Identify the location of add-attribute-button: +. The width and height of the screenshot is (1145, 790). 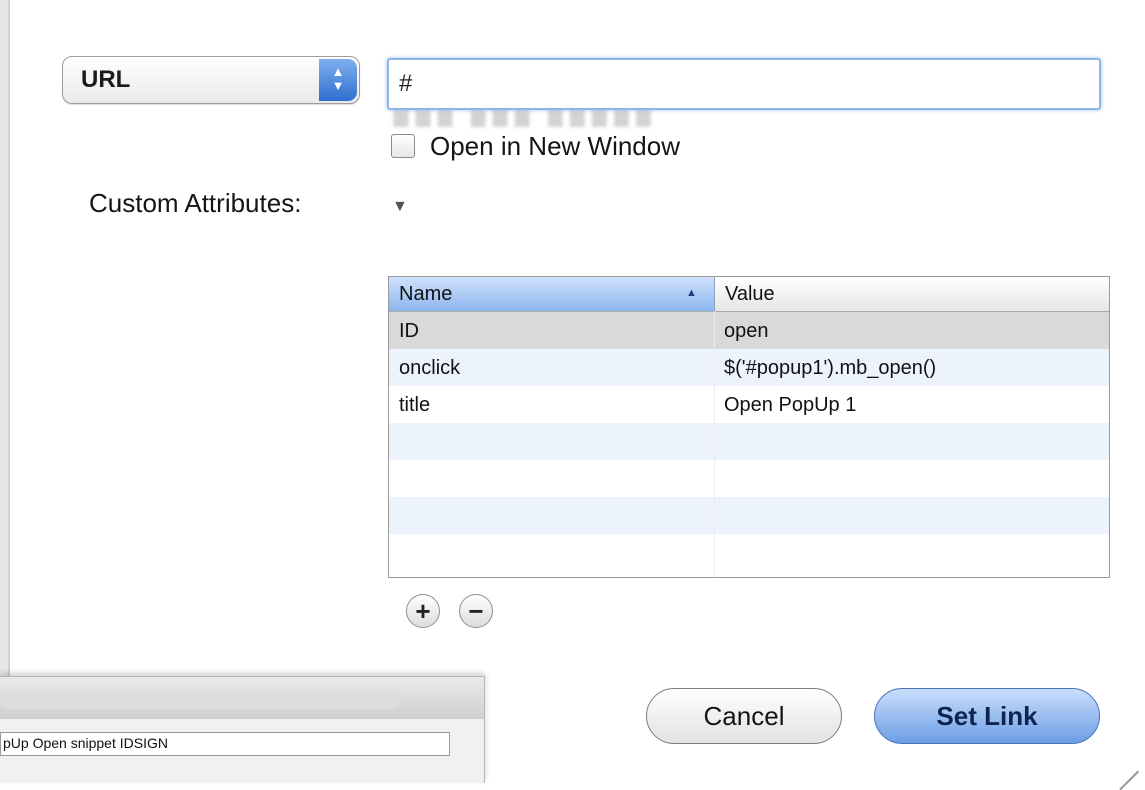
(423, 611).